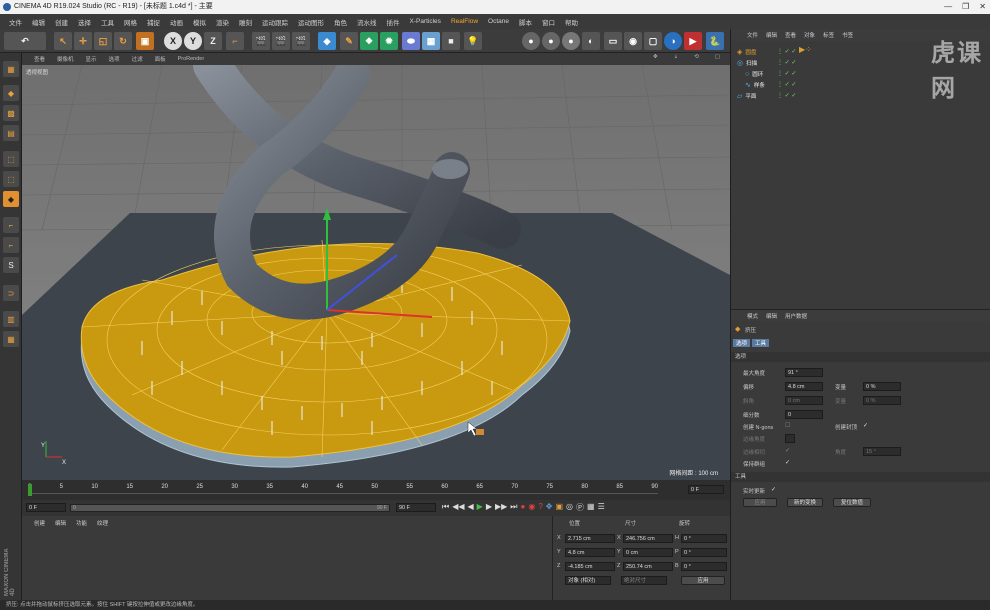 Image resolution: width=990 pixels, height=610 pixels. What do you see at coordinates (301, 41) in the screenshot?
I see `render-settings-icon: 🎬` at bounding box center [301, 41].